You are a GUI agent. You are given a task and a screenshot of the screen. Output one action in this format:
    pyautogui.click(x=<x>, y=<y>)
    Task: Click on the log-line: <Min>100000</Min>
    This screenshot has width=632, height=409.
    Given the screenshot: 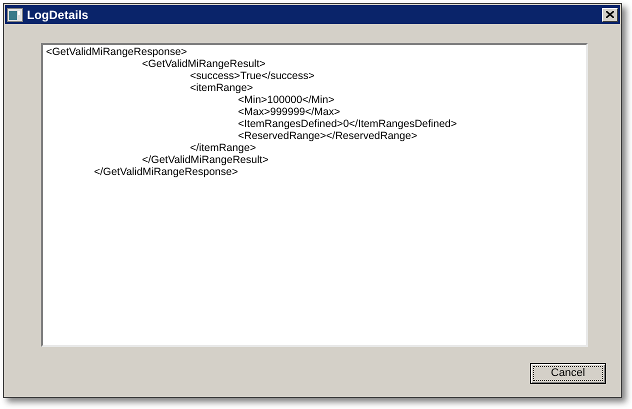 What is the action you would take?
    pyautogui.click(x=286, y=100)
    